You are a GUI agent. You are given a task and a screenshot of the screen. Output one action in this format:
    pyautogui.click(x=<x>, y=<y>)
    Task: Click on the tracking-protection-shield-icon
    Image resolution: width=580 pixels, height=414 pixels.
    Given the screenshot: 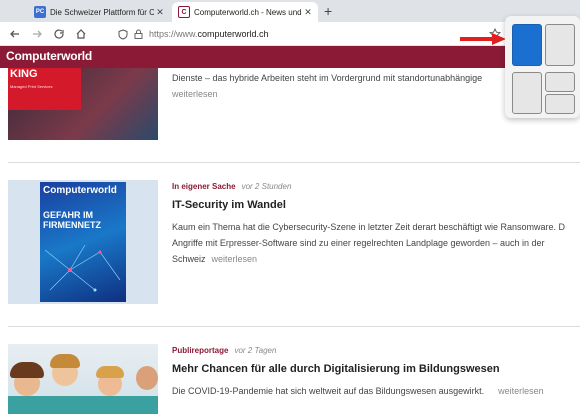 What is the action you would take?
    pyautogui.click(x=123, y=34)
    